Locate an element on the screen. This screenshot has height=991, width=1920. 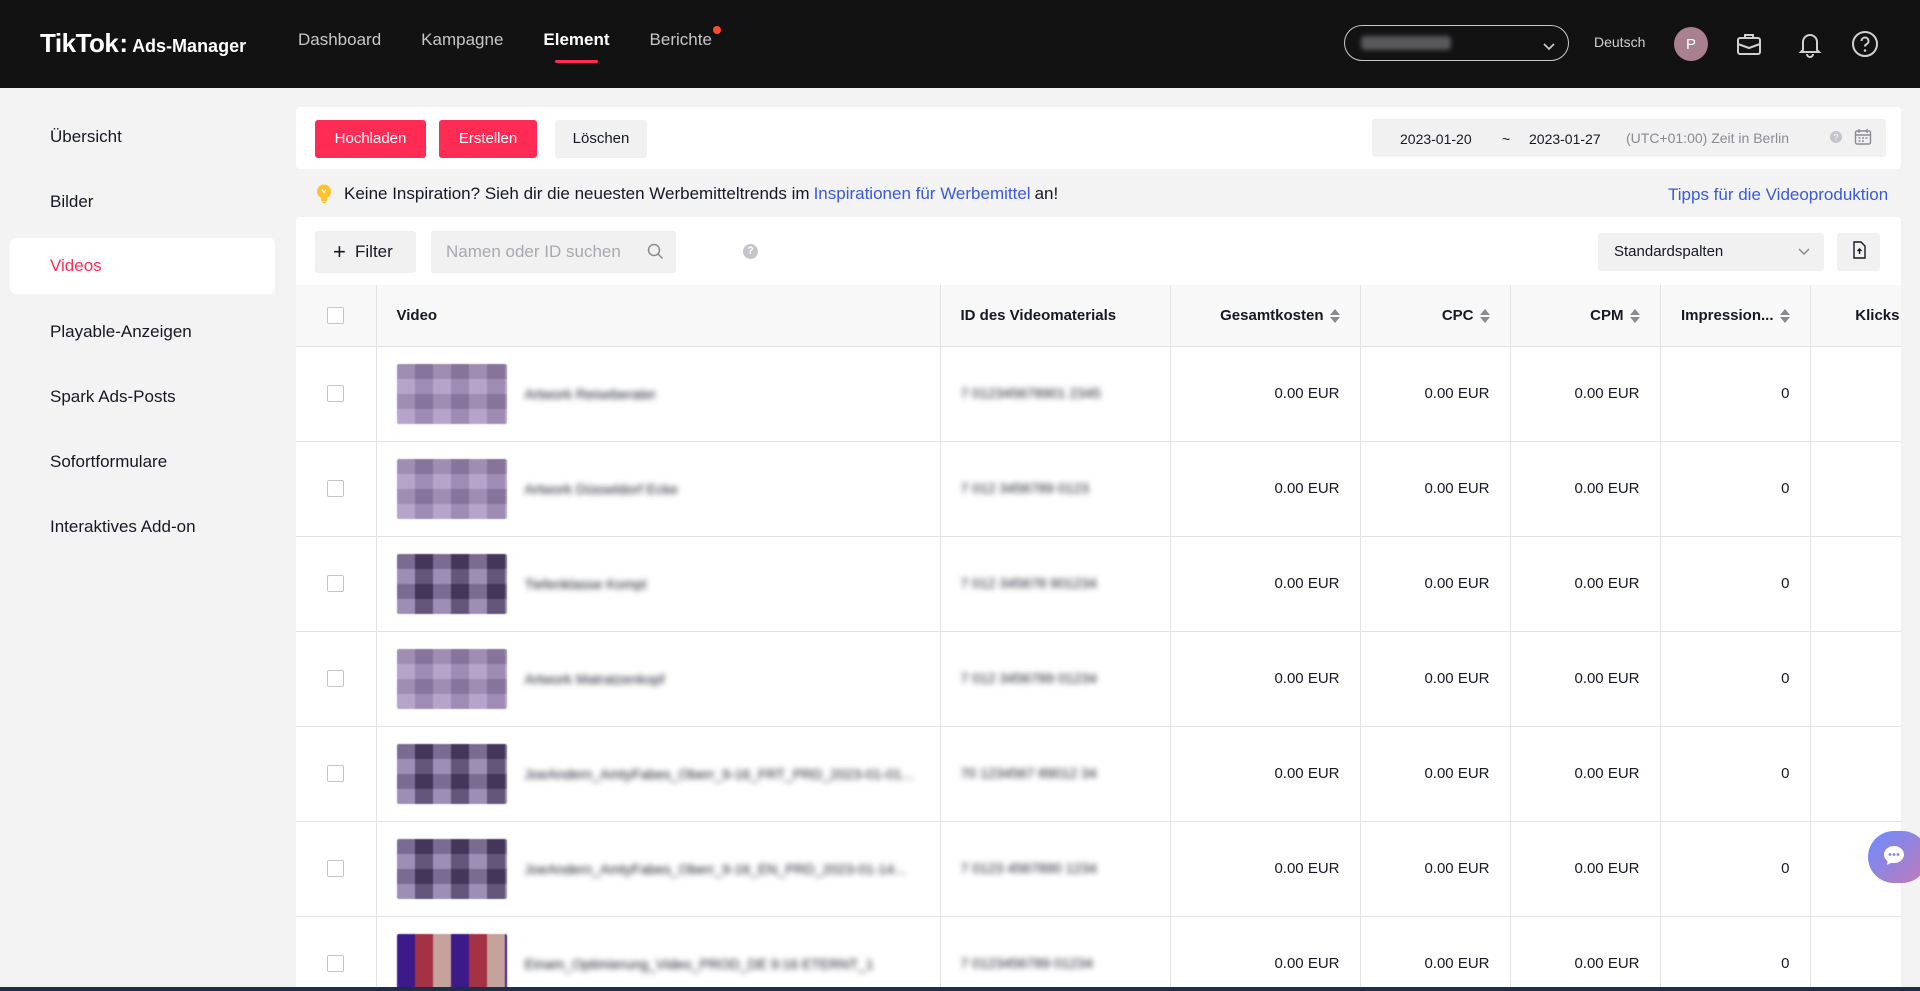
col-header-cpm: CPM is located at coordinates (1585, 316).